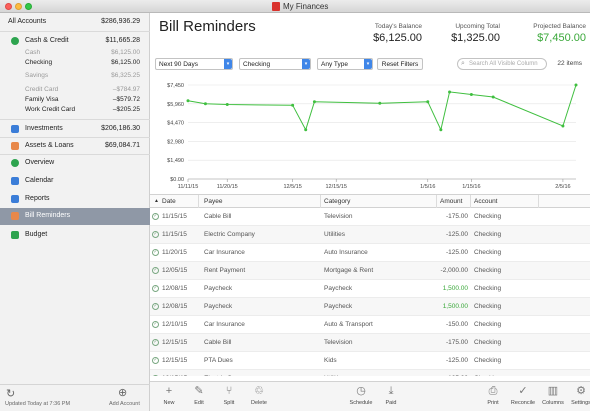  Describe the element at coordinates (259, 395) in the screenshot. I see `delete-button: ♲ Delete` at that location.